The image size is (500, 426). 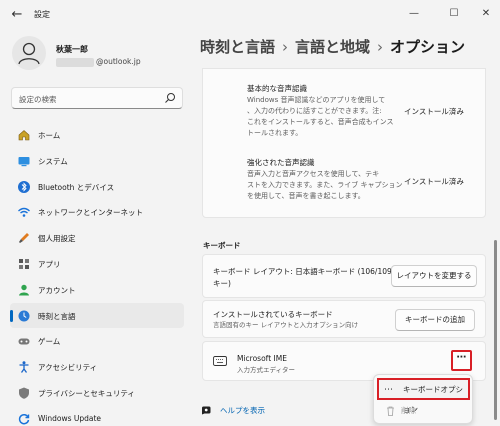 What do you see at coordinates (38, 99) in the screenshot?
I see `search-placeholder: 設定の検索` at bounding box center [38, 99].